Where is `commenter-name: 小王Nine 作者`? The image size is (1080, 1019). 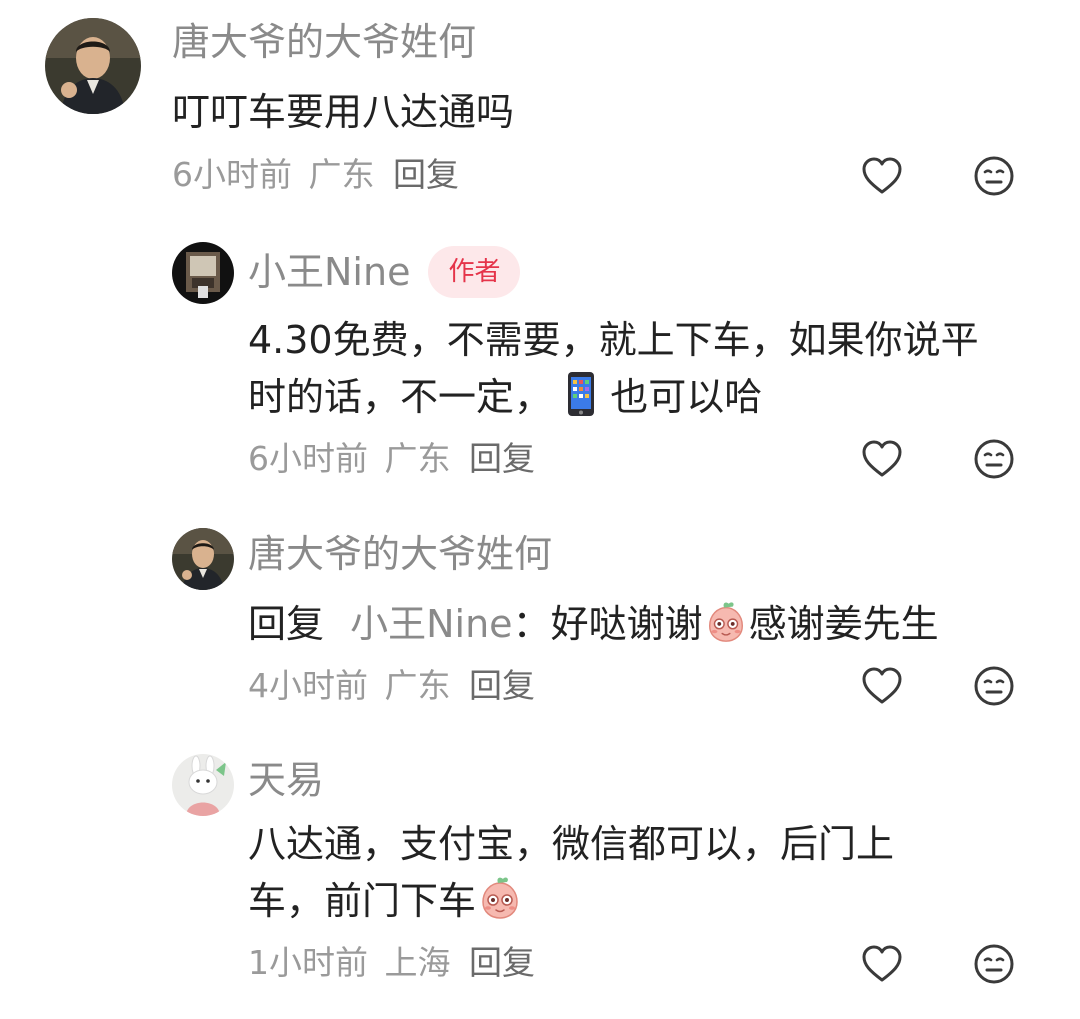 commenter-name: 小王Nine 作者 is located at coordinates (384, 272).